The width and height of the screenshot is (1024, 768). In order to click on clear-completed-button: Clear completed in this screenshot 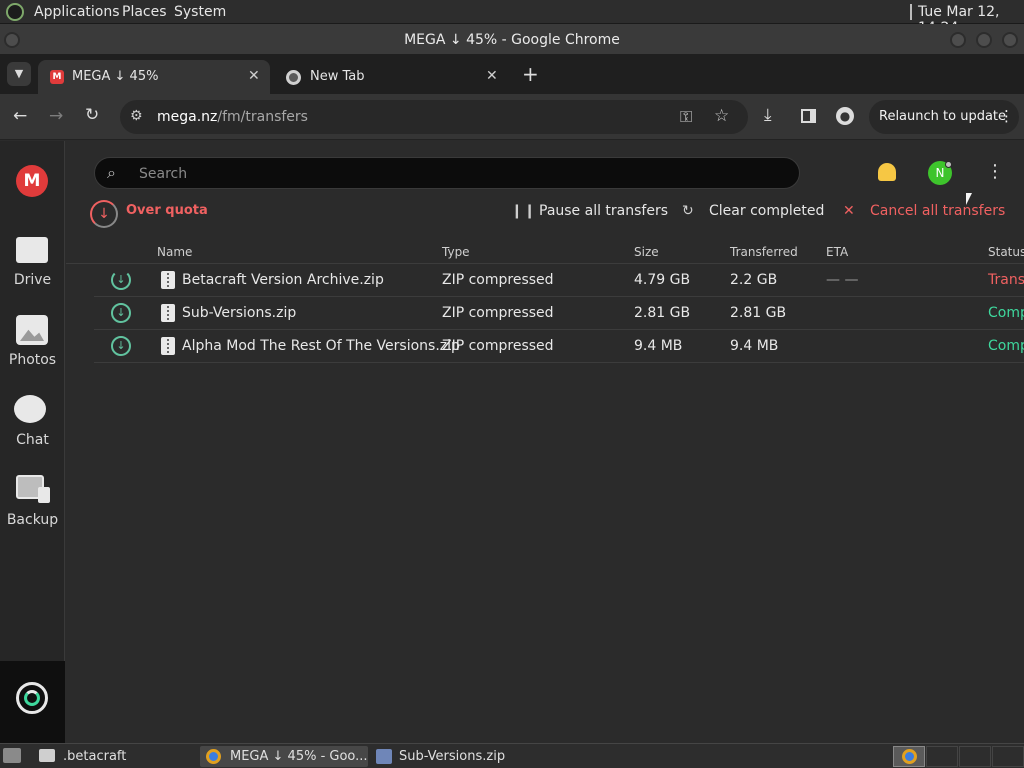, I will do `click(766, 211)`.